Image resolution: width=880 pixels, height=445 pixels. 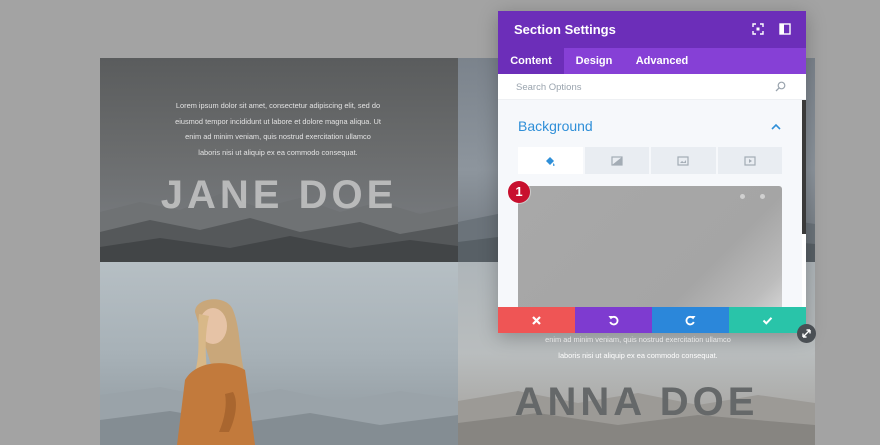 I want to click on close-icon, so click(x=536, y=320).